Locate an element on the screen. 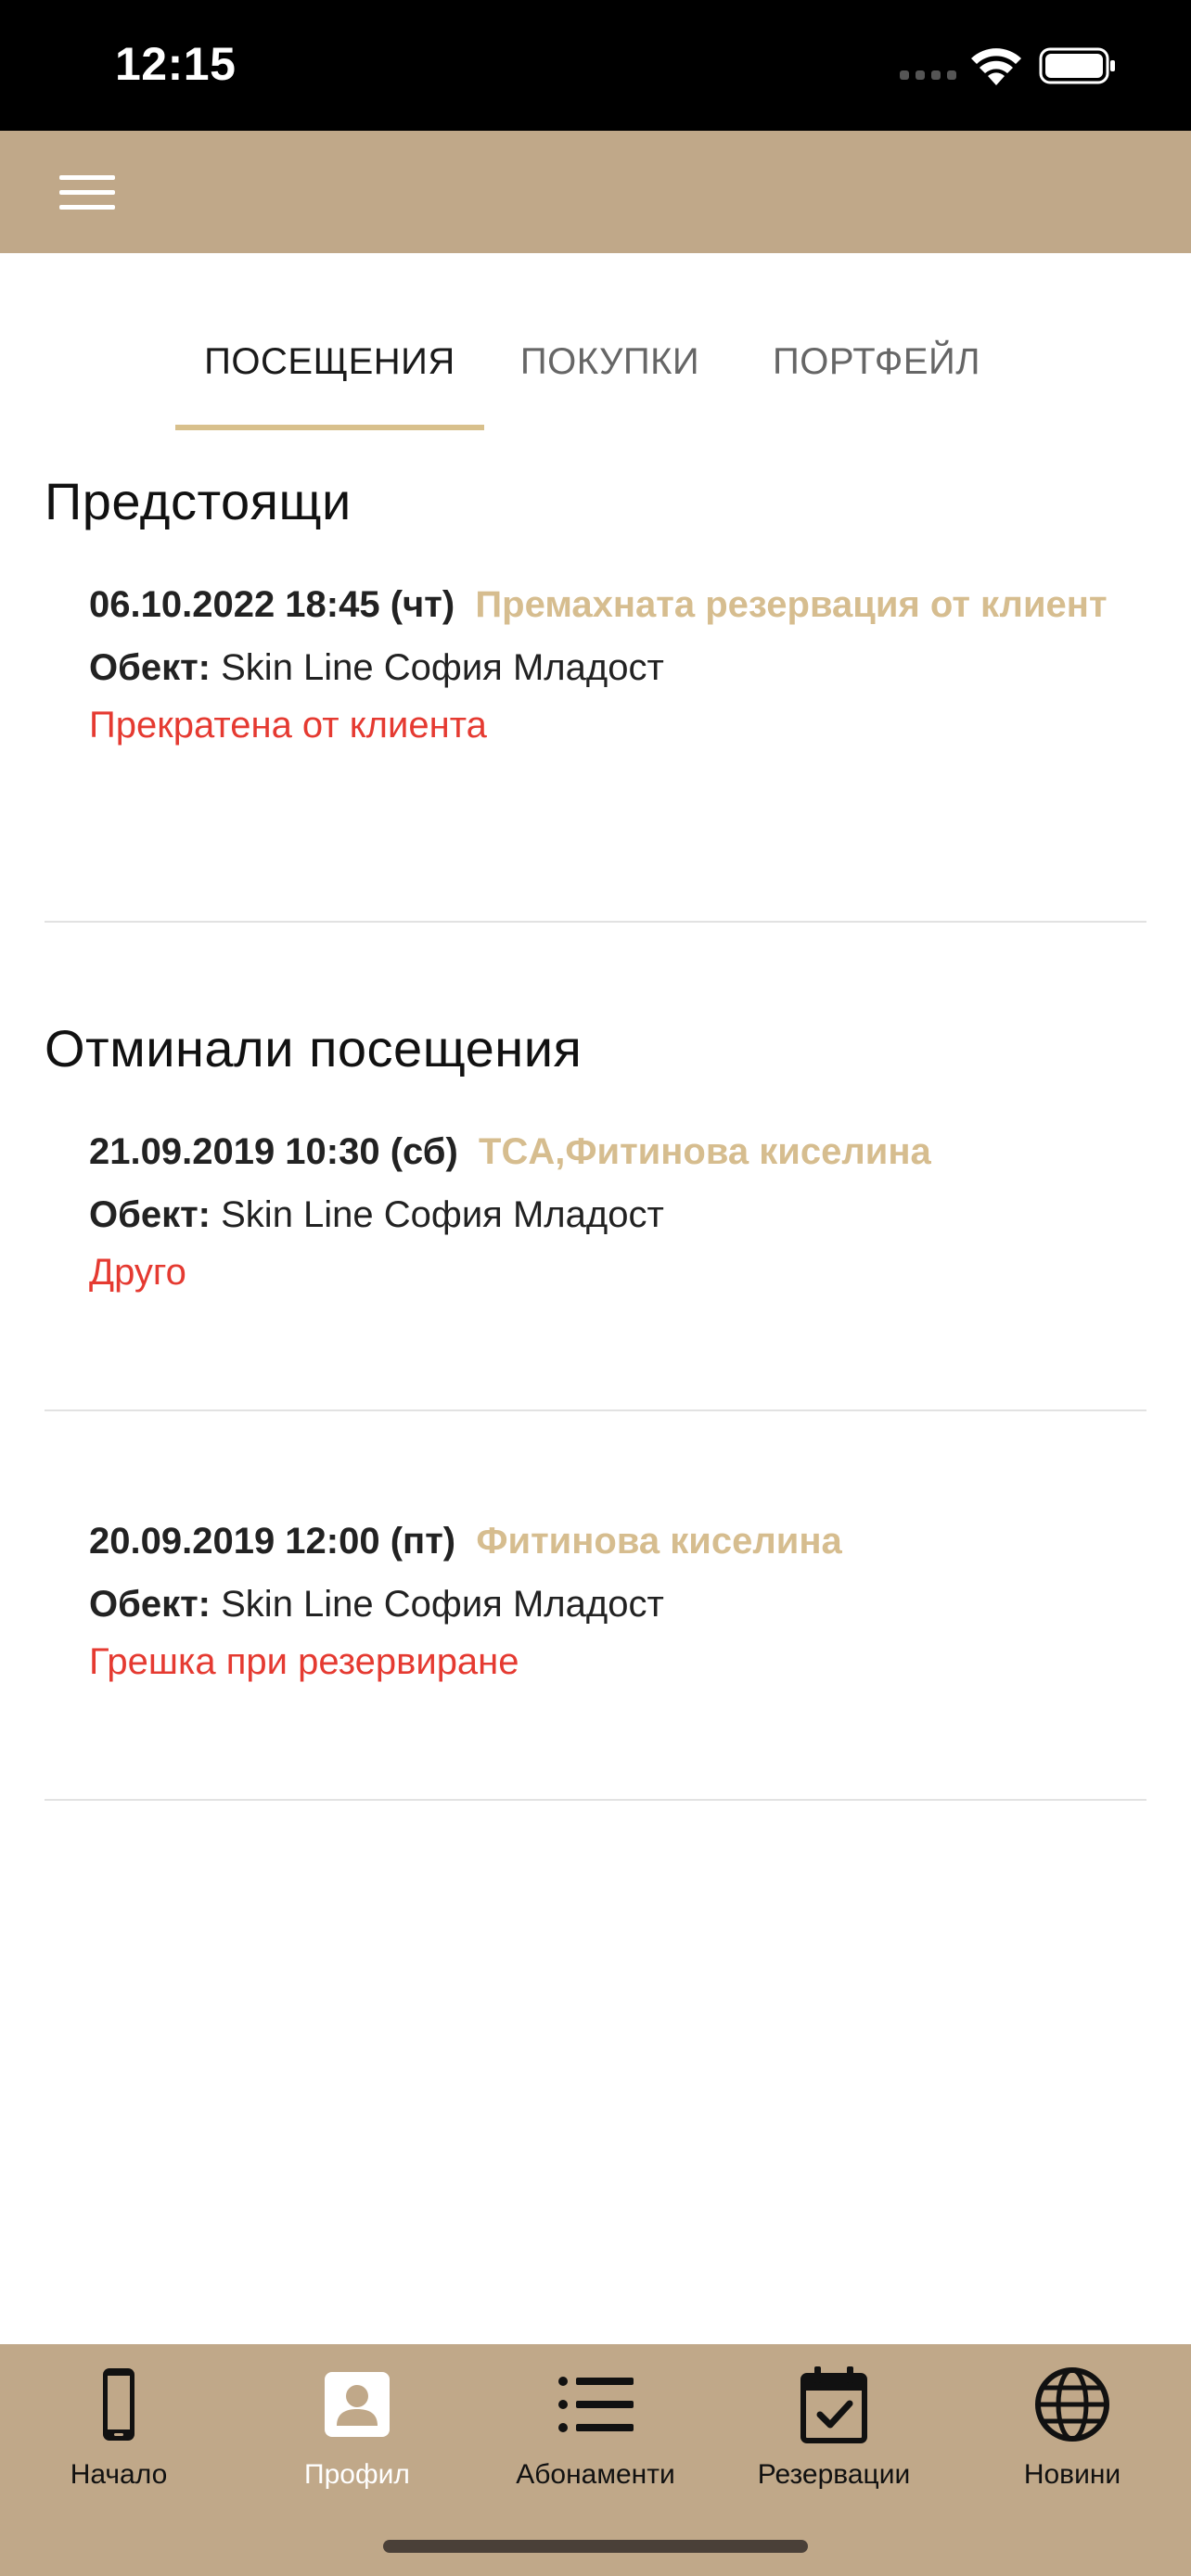  tabbar-label: Резервации is located at coordinates (834, 2474).